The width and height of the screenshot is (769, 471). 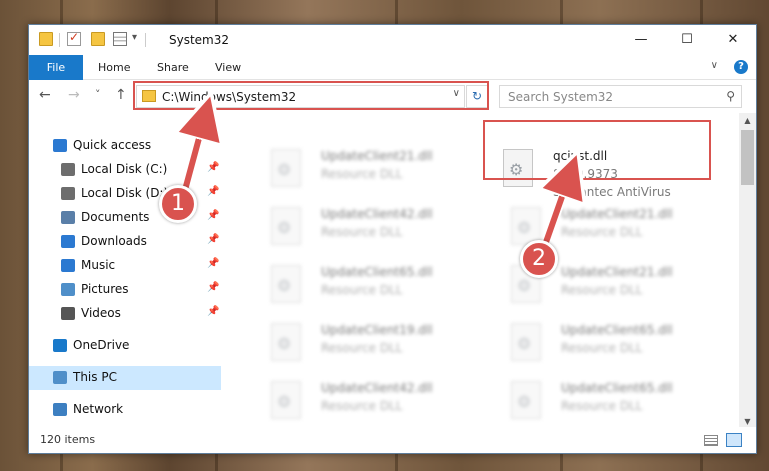 I want to click on close-button: ✕, so click(x=733, y=40).